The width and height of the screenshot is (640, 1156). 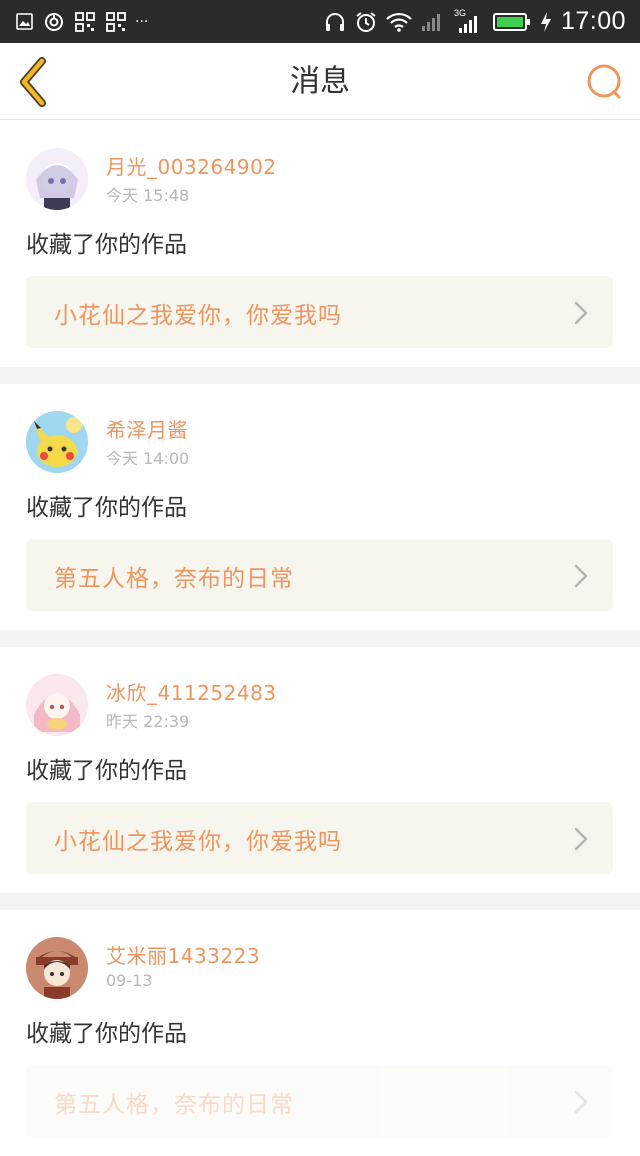 I want to click on timestamp: 昨天 22:39, so click(x=148, y=721).